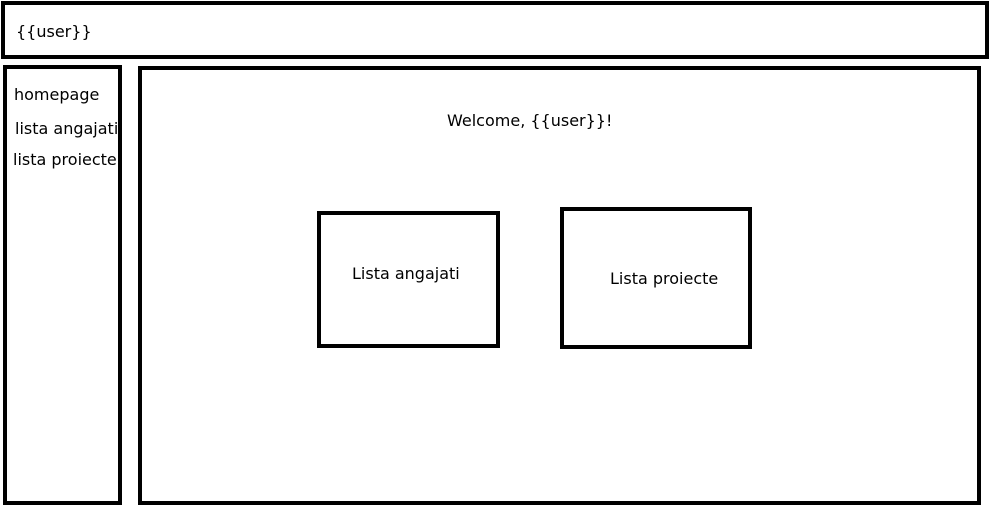 The width and height of the screenshot is (990, 514). What do you see at coordinates (54, 31) in the screenshot?
I see `header-user-name: {{user}}` at bounding box center [54, 31].